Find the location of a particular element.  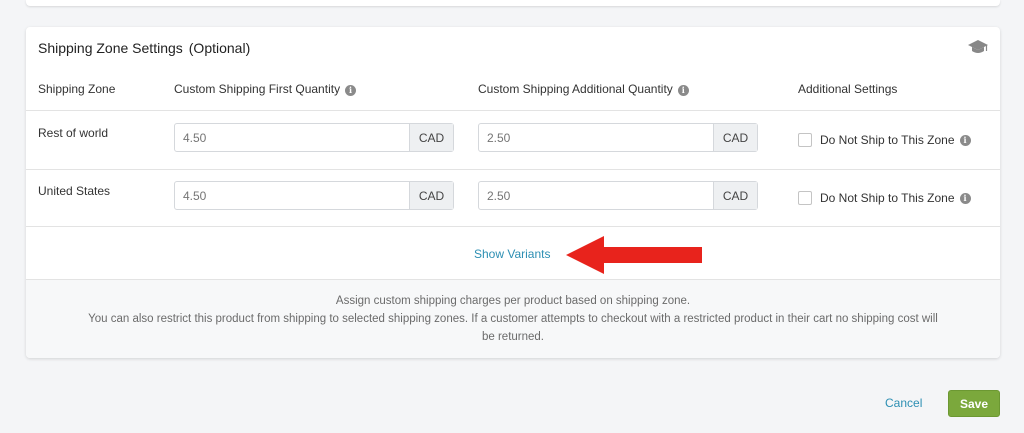

section-title: Shipping Zone Settings (Optional) is located at coordinates (144, 48).